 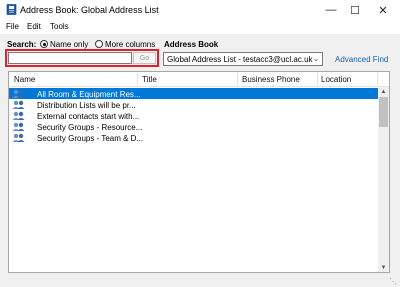 What do you see at coordinates (383, 10) in the screenshot?
I see `close-button: ✕` at bounding box center [383, 10].